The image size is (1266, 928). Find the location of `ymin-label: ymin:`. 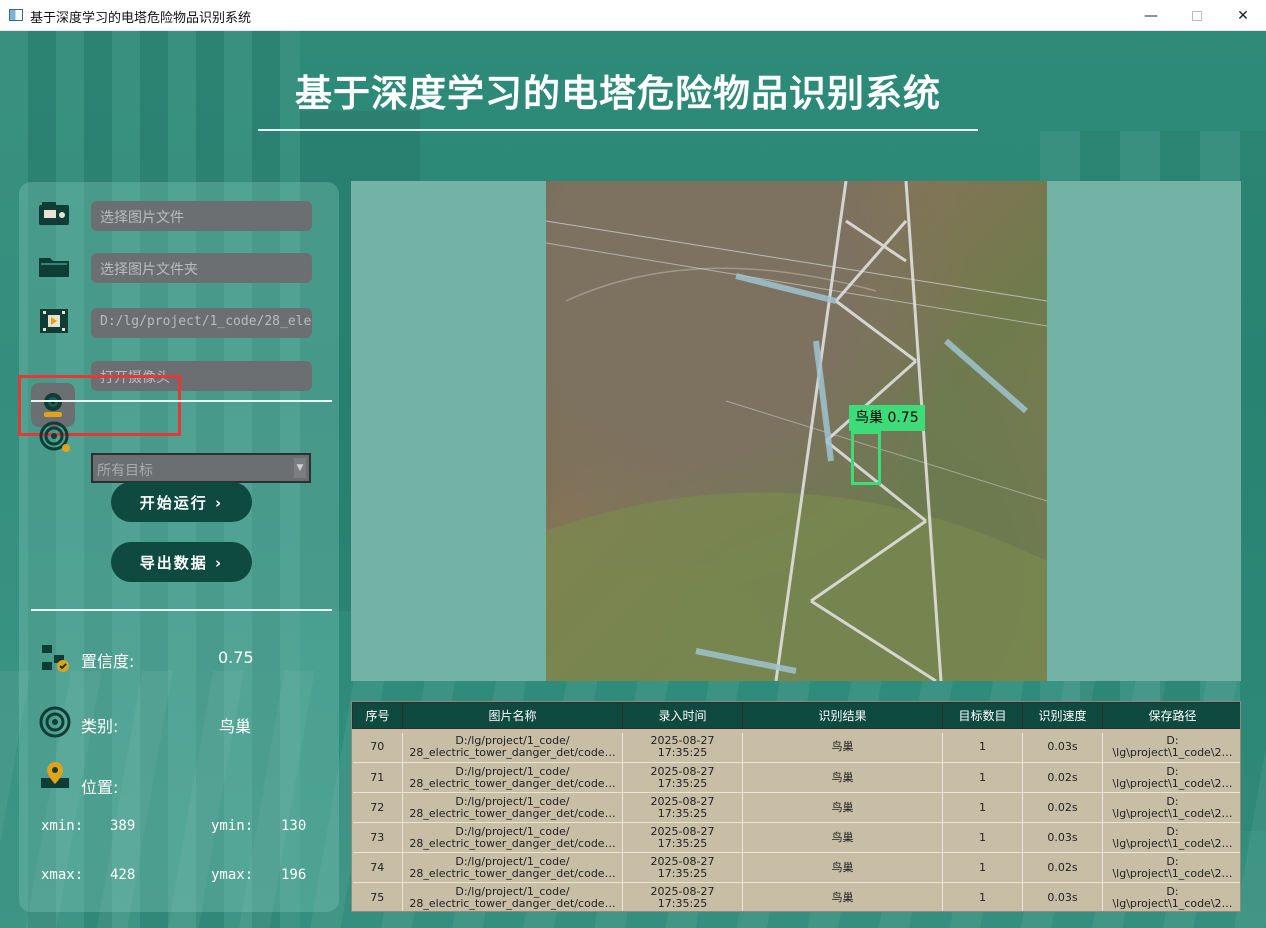

ymin-label: ymin: is located at coordinates (232, 826).